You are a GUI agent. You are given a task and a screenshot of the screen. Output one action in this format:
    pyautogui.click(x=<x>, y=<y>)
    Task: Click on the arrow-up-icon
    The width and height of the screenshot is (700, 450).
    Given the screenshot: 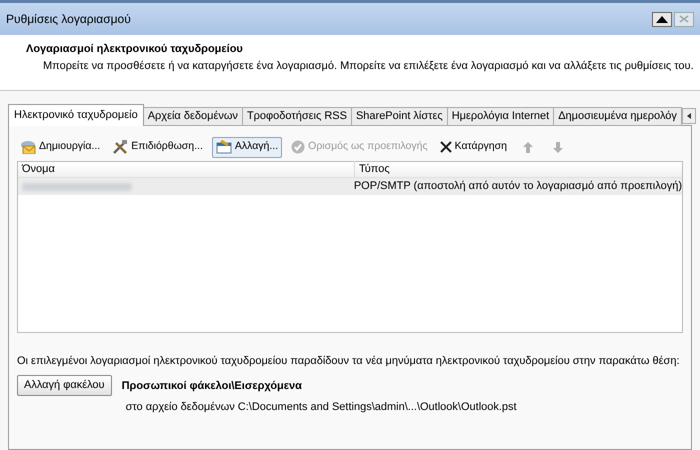 What is the action you would take?
    pyautogui.click(x=527, y=147)
    